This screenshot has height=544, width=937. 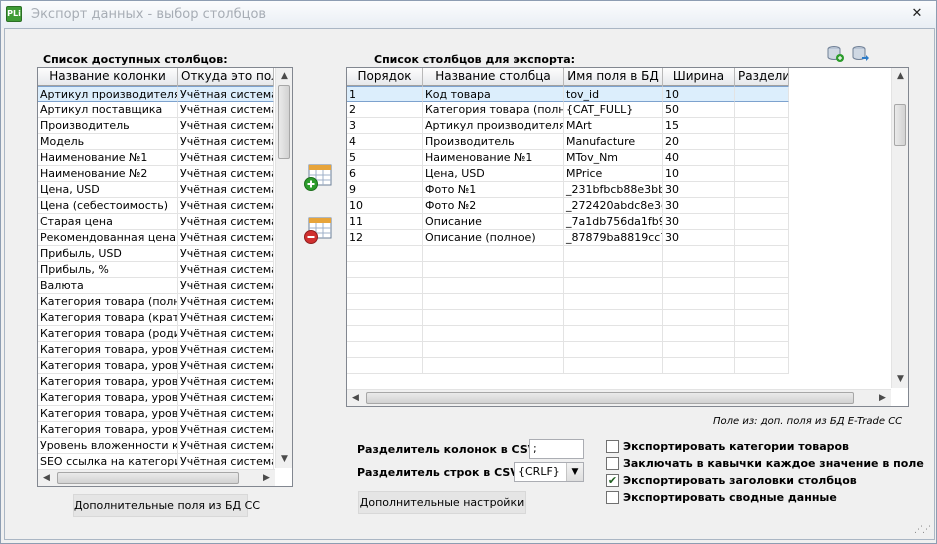 What do you see at coordinates (468, 14) in the screenshot?
I see `title-bar: PLi Экспорт данных - выбор столбцов ✕` at bounding box center [468, 14].